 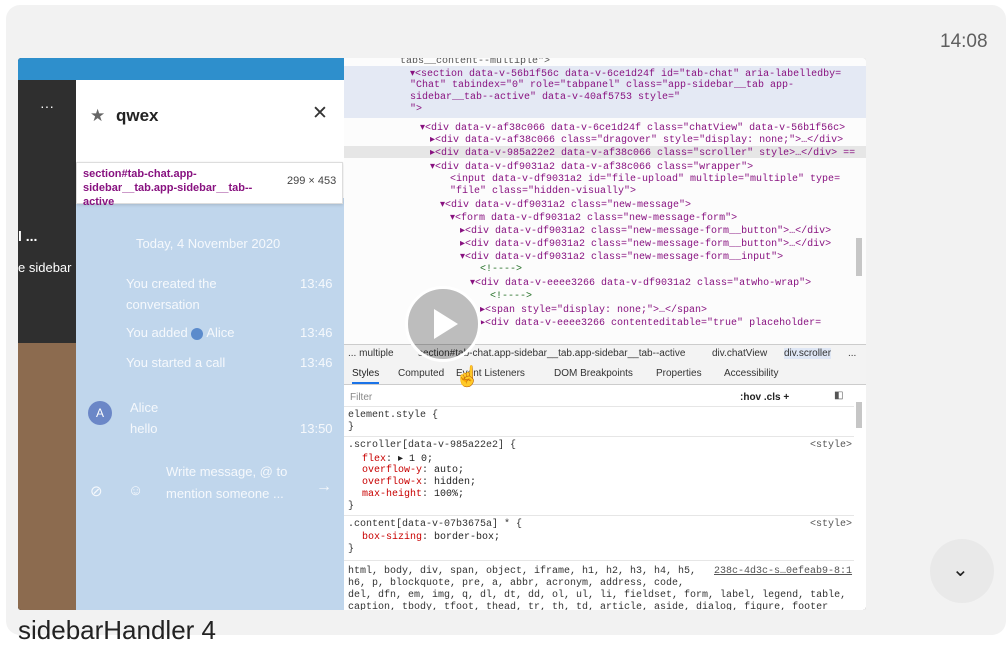 What do you see at coordinates (859, 257) in the screenshot?
I see `elements-scrollbar` at bounding box center [859, 257].